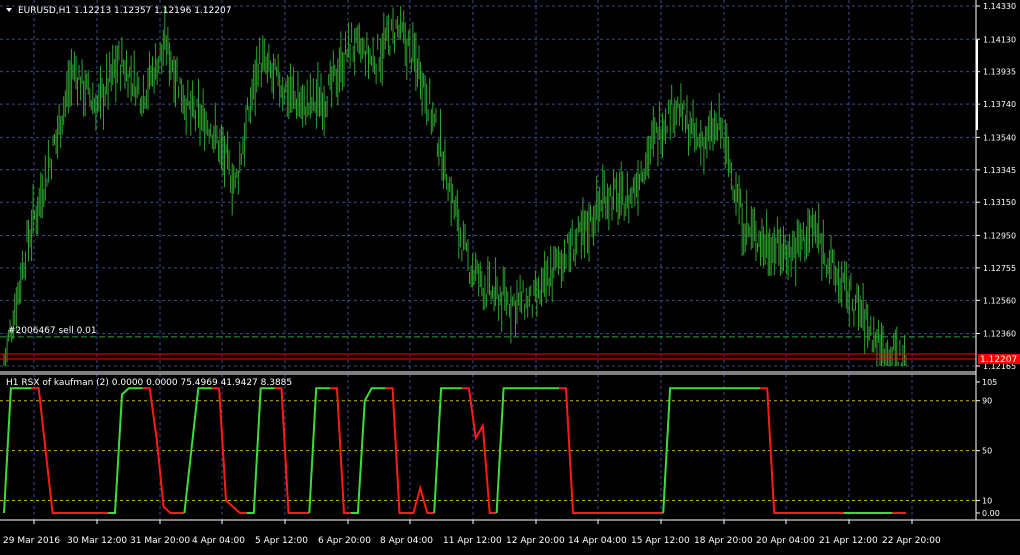 This screenshot has height=555, width=1020. What do you see at coordinates (344, 541) in the screenshot?
I see `time-tick-label: 6 Apr 20:00` at bounding box center [344, 541].